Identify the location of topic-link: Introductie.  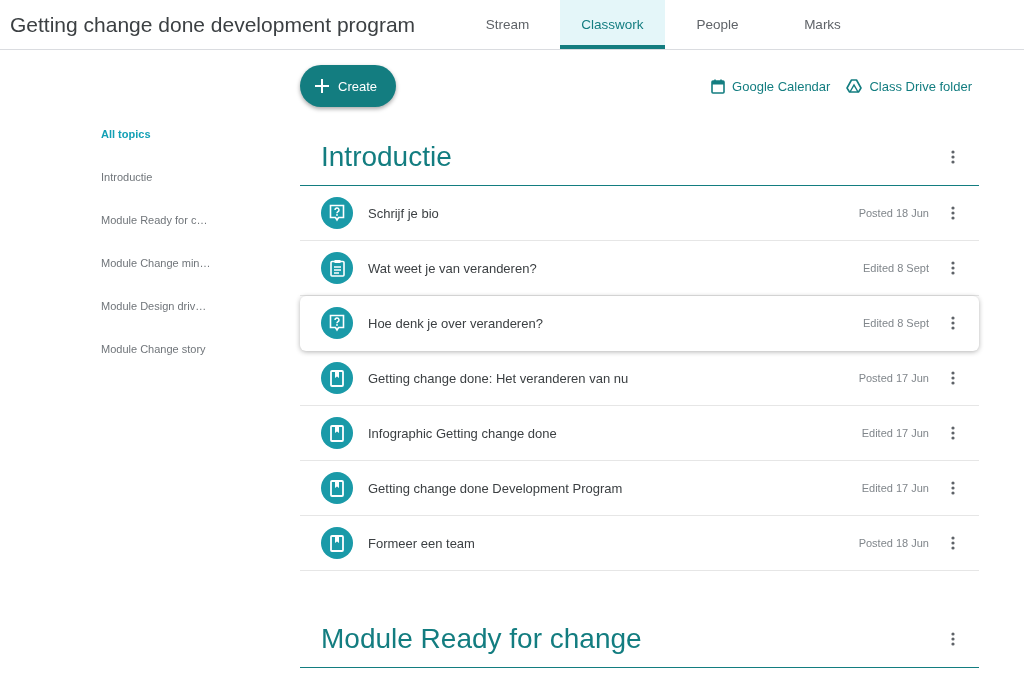
(127, 177).